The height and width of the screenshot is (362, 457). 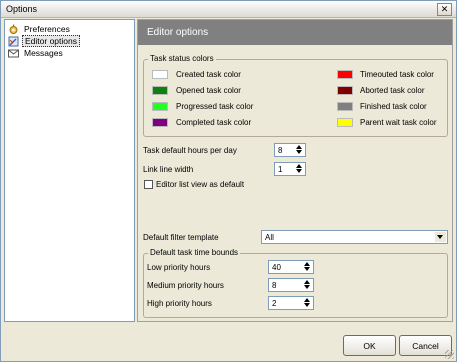 What do you see at coordinates (444, 9) in the screenshot?
I see `close-button: ✕` at bounding box center [444, 9].